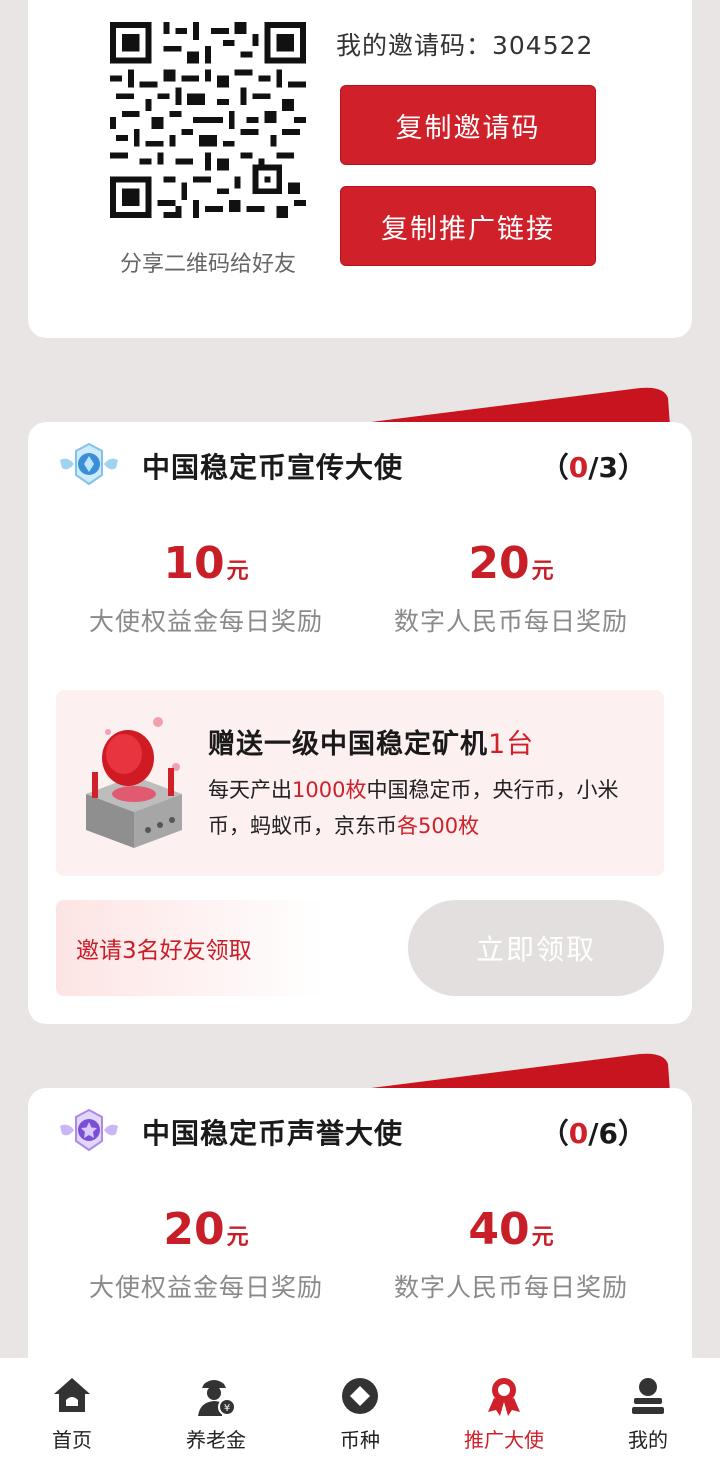  Describe the element at coordinates (648, 1396) in the screenshot. I see `profile-icon` at that location.